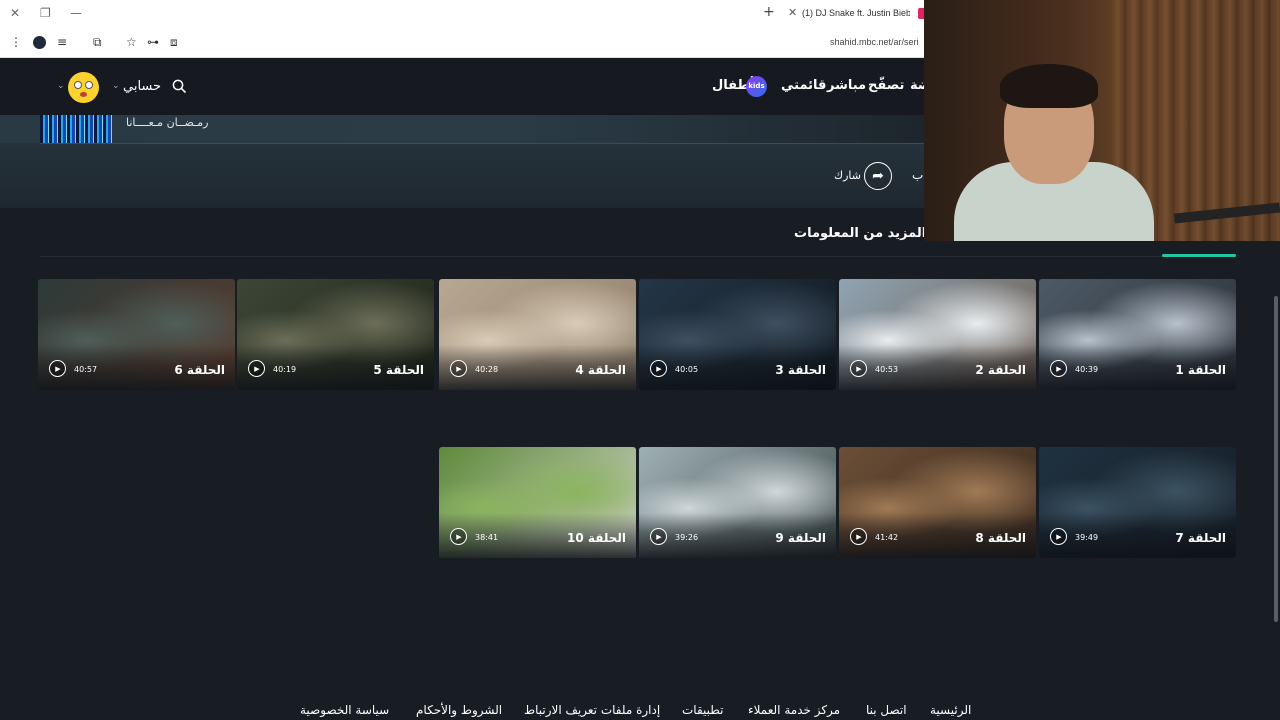 The height and width of the screenshot is (720, 1280). I want to click on new-tab-icon: +, so click(769, 12).